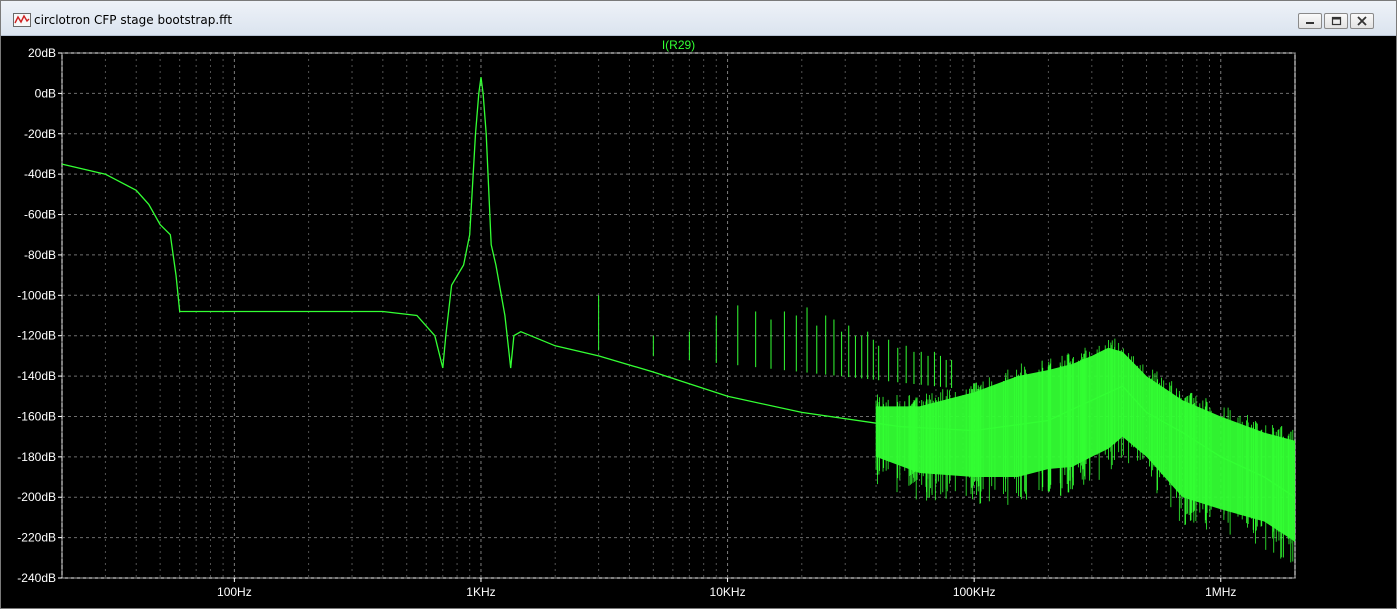 This screenshot has height=609, width=1397. Describe the element at coordinates (36, 497) in the screenshot. I see `y-tick-label: -200dB` at that location.